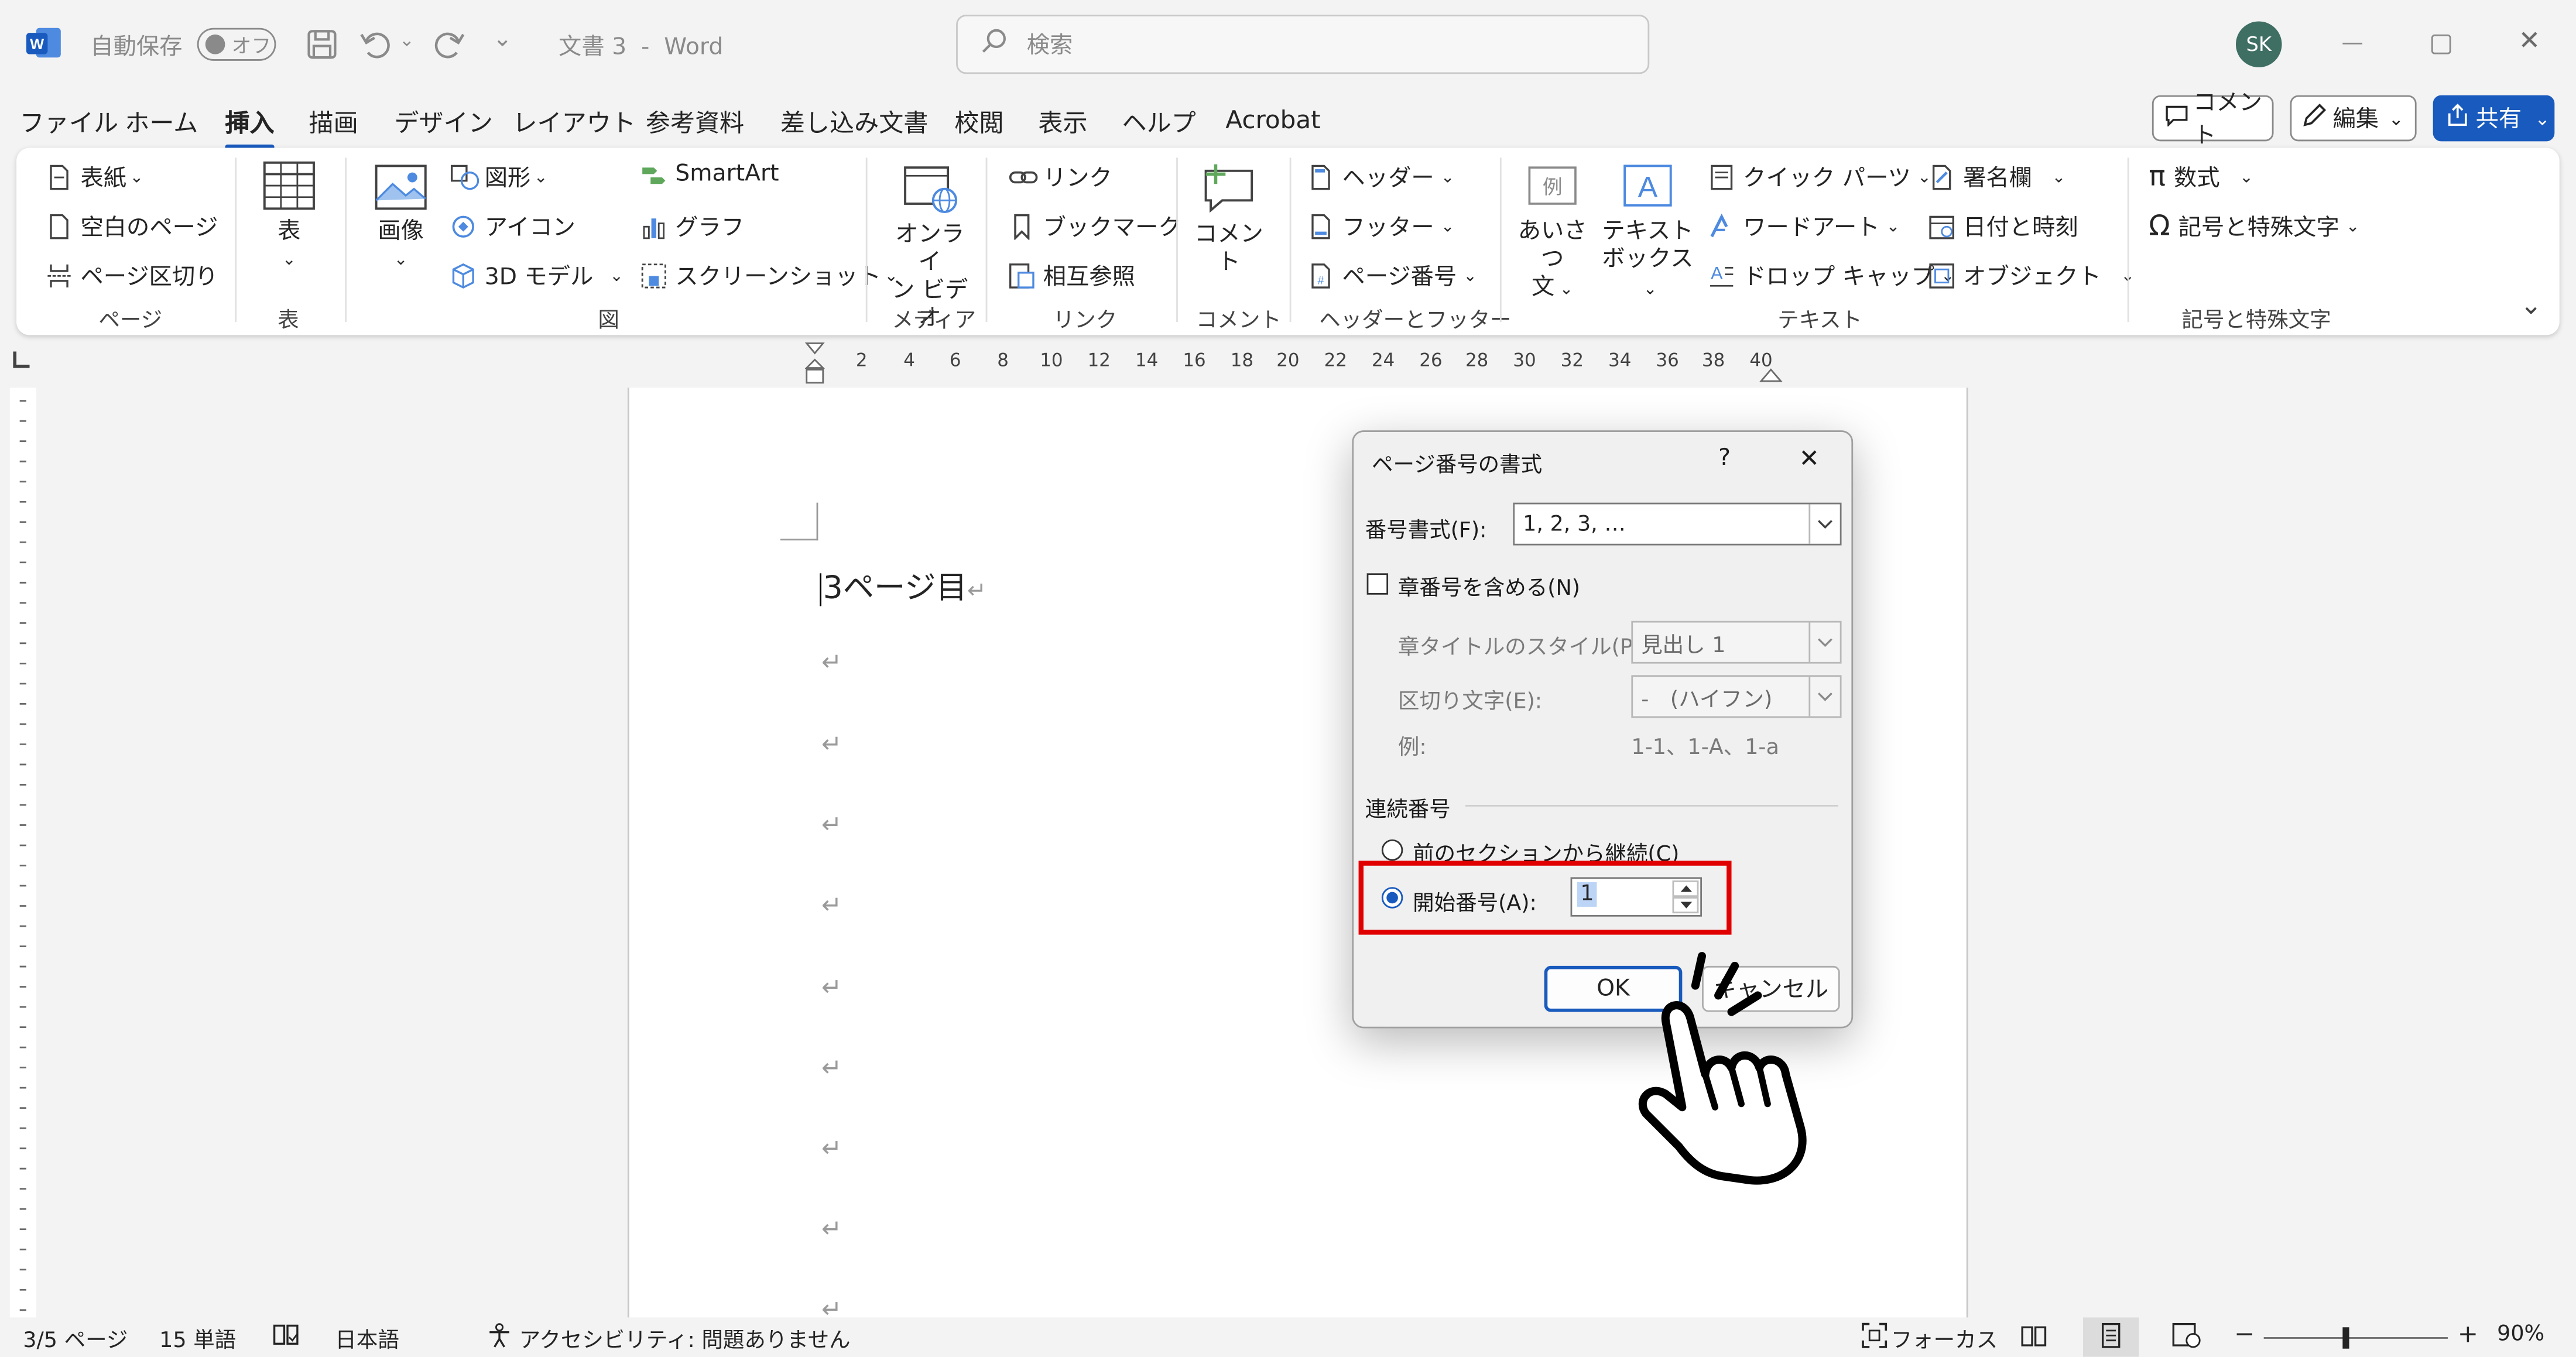 The image size is (2576, 1357). What do you see at coordinates (2520, 1334) in the screenshot?
I see `zoom-level: 90%` at bounding box center [2520, 1334].